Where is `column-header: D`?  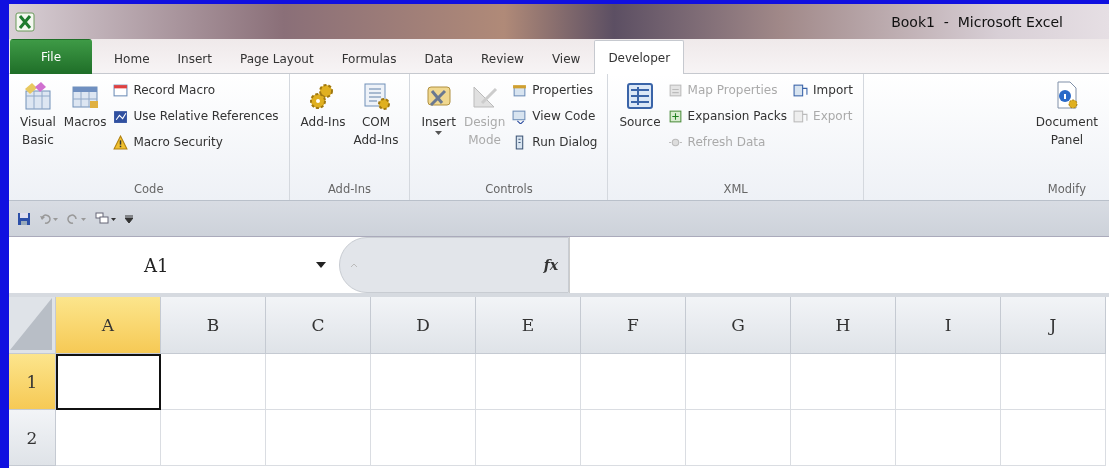 column-header: D is located at coordinates (423, 325).